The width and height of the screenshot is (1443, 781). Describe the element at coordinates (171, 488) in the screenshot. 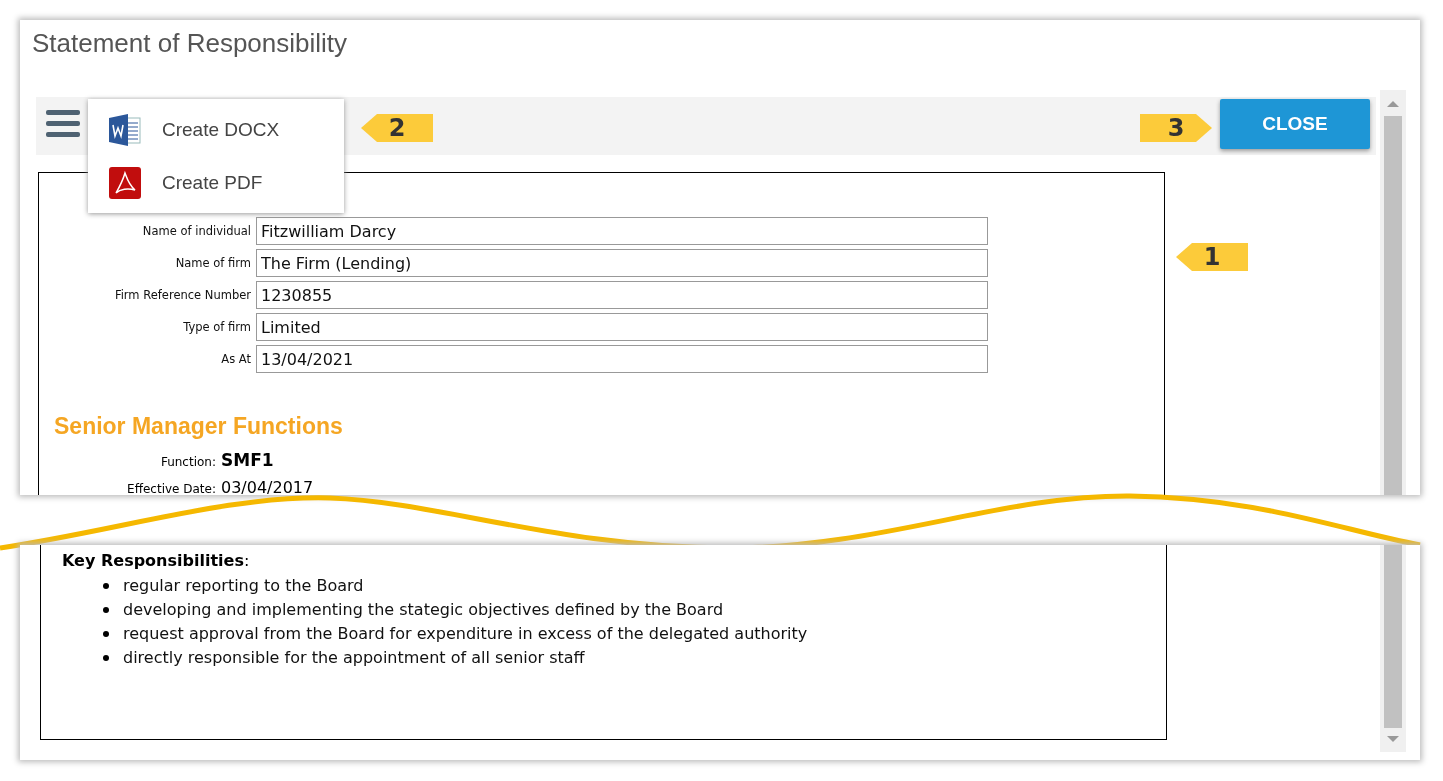

I see `detail-label: Effective Date:` at that location.